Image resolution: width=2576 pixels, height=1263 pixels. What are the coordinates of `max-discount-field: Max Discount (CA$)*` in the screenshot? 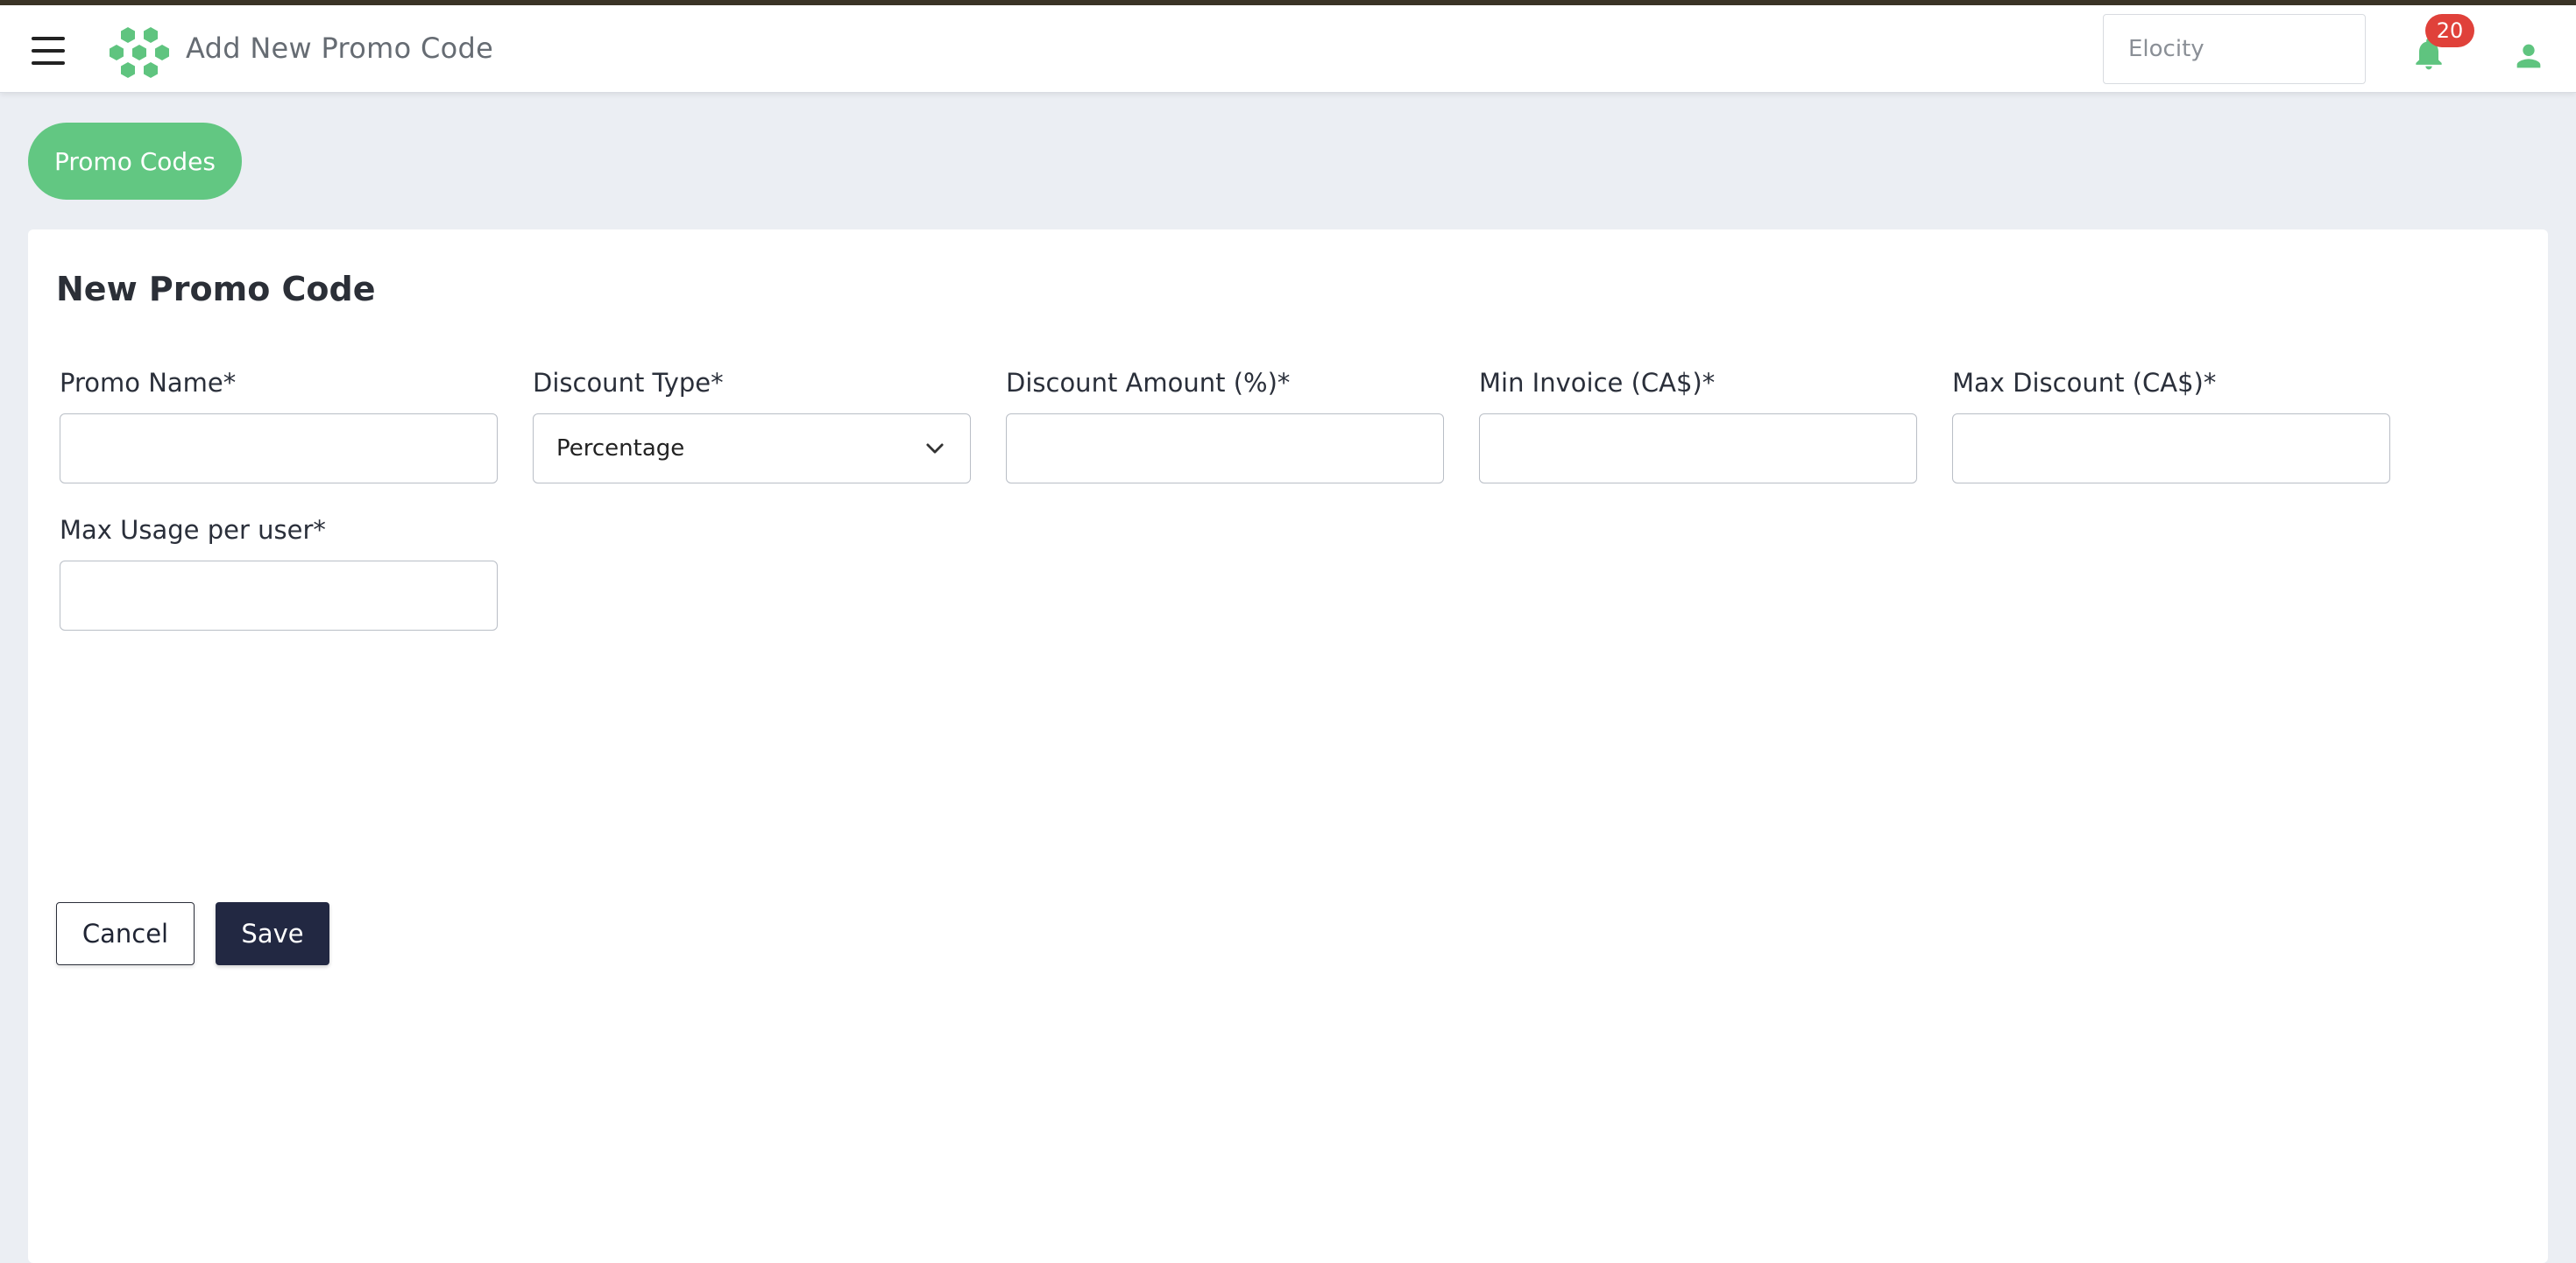 It's located at (2171, 423).